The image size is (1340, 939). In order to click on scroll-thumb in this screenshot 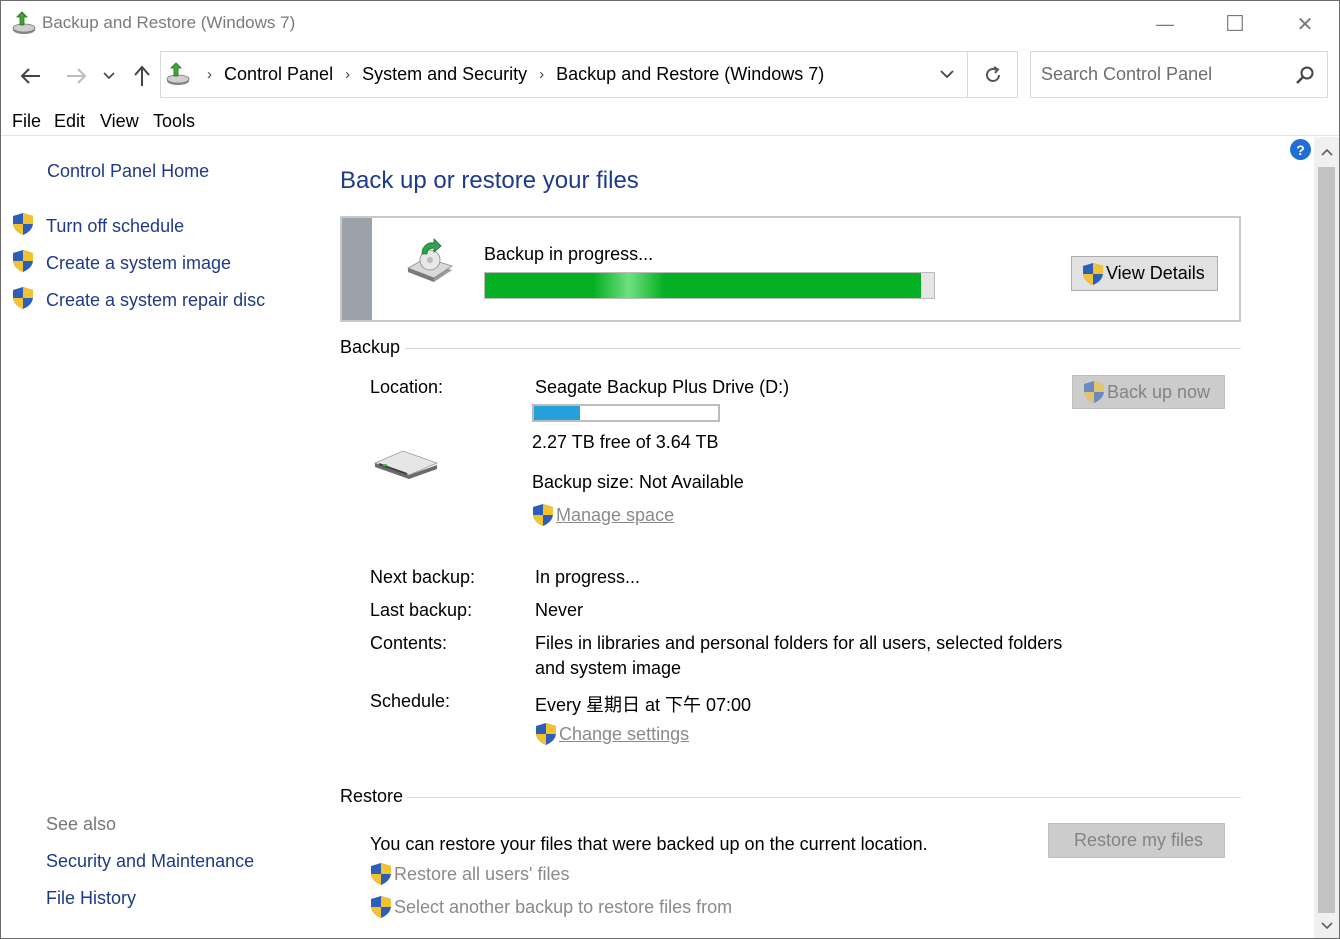, I will do `click(1326, 540)`.